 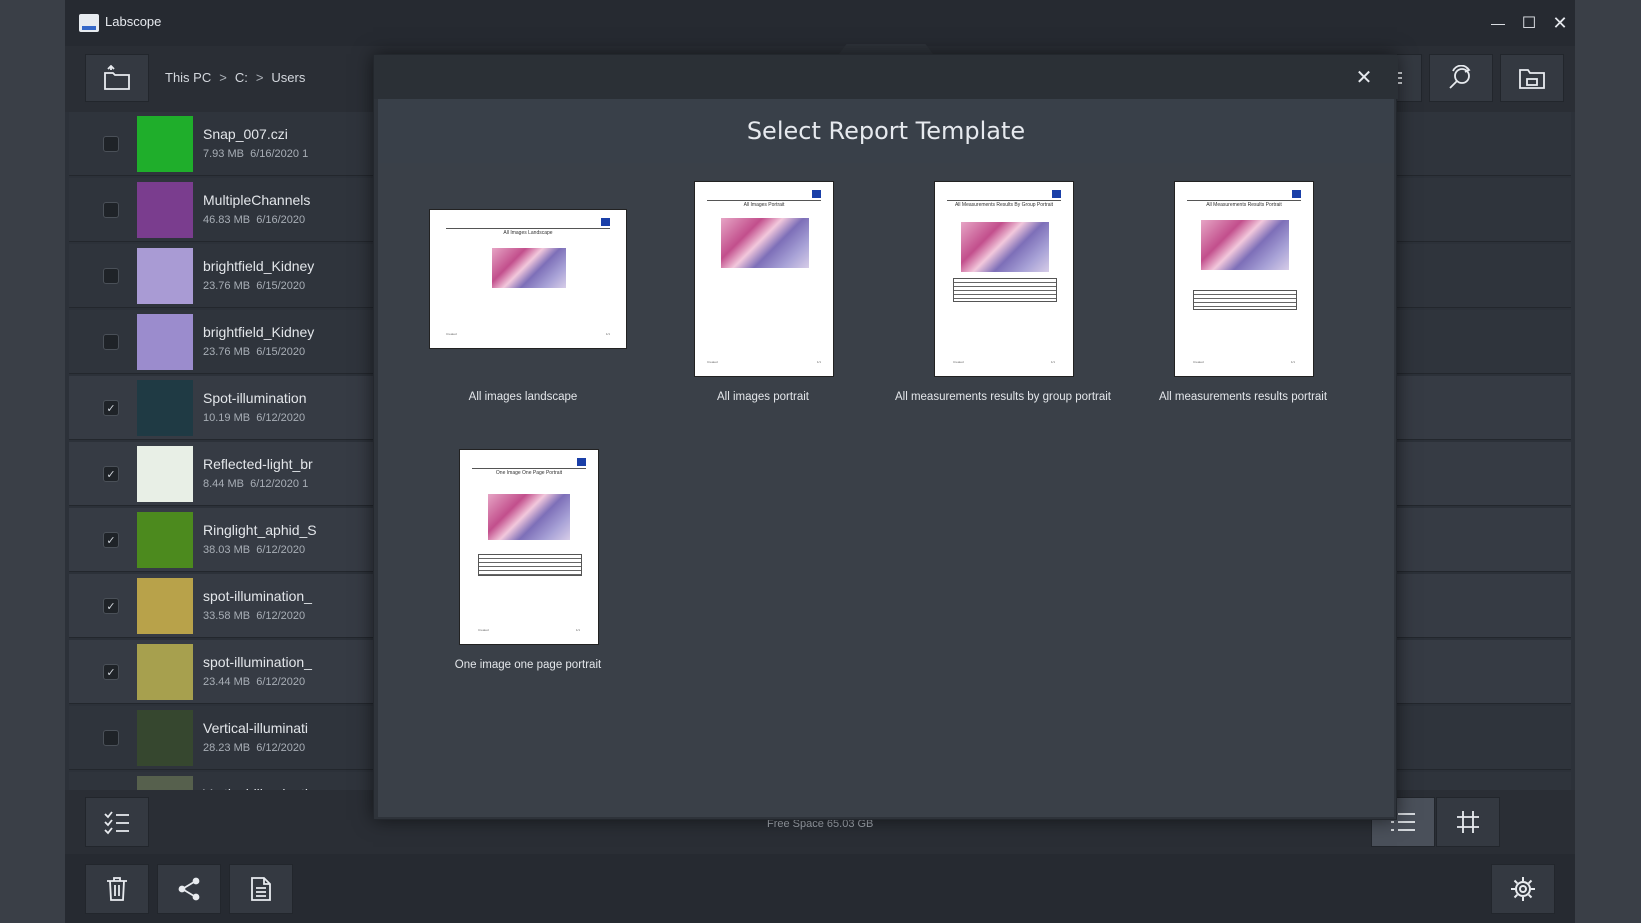 I want to click on settings-button, so click(x=1523, y=889).